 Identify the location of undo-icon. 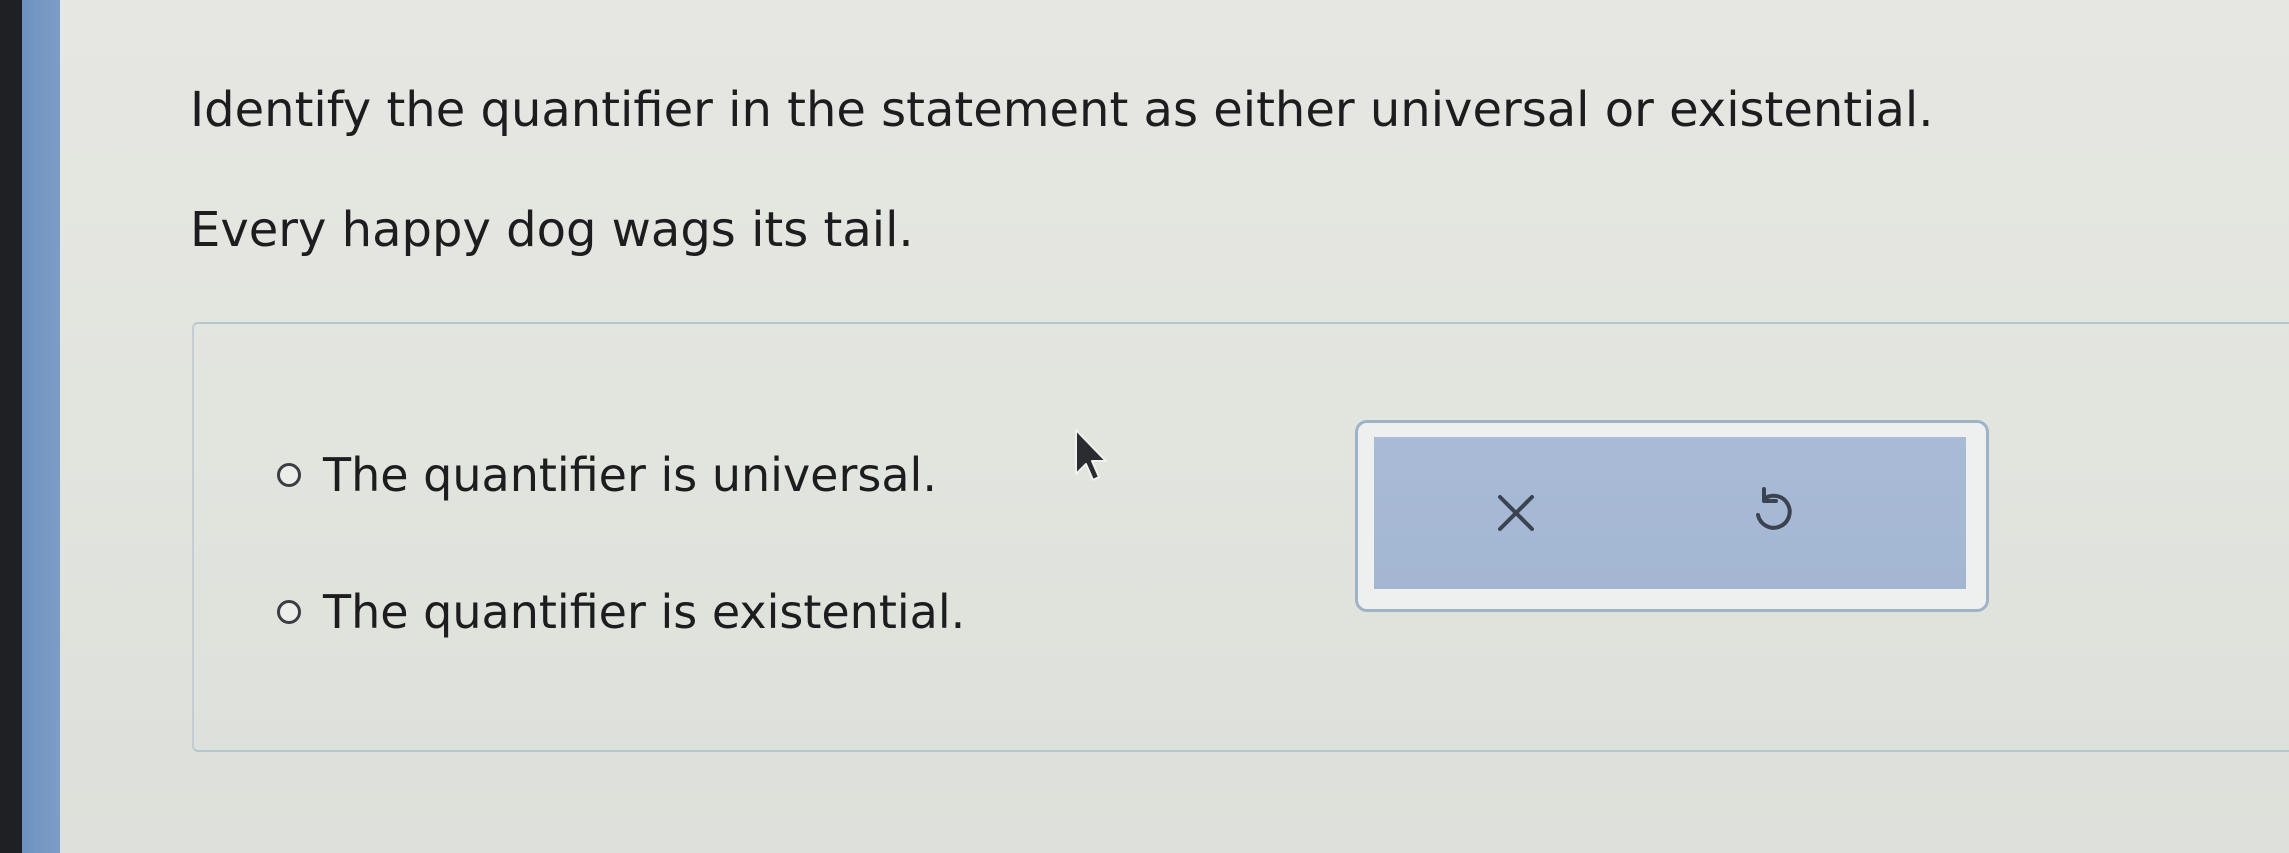
(1774, 508).